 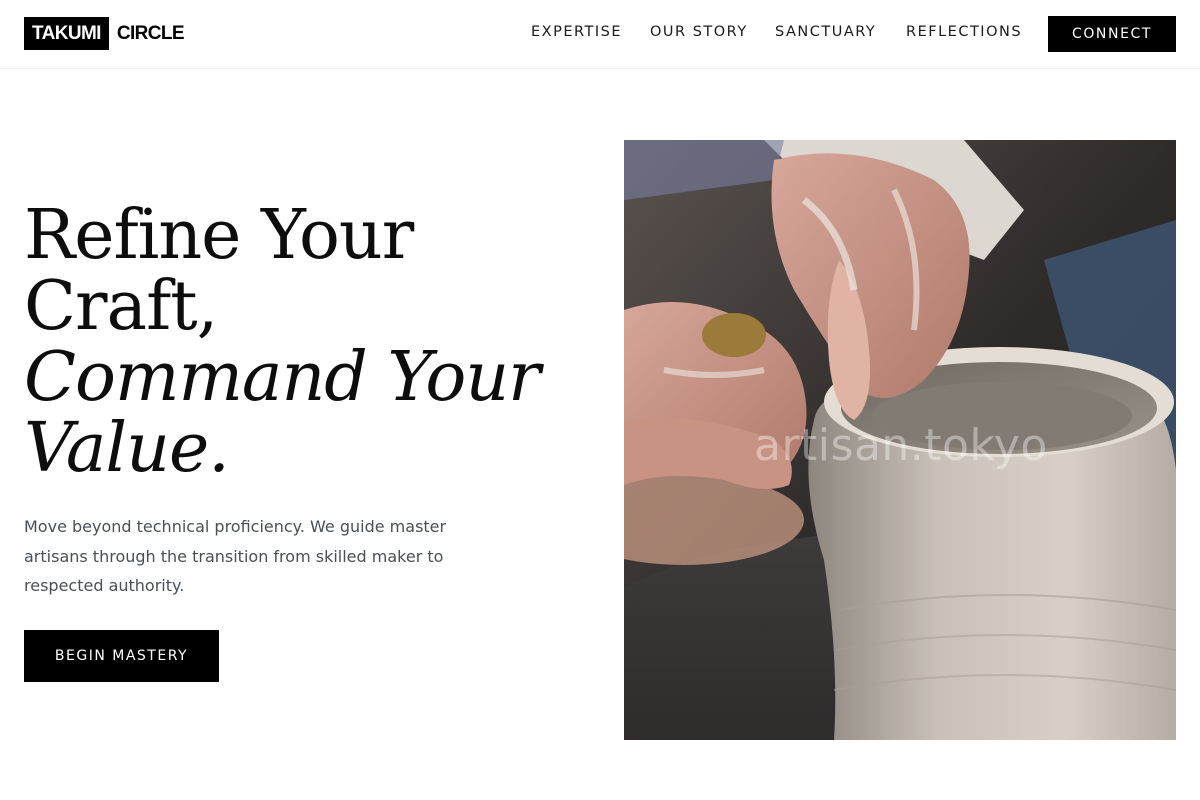 I want to click on begin-mastery-button: BEGIN MASTERY, so click(x=121, y=656).